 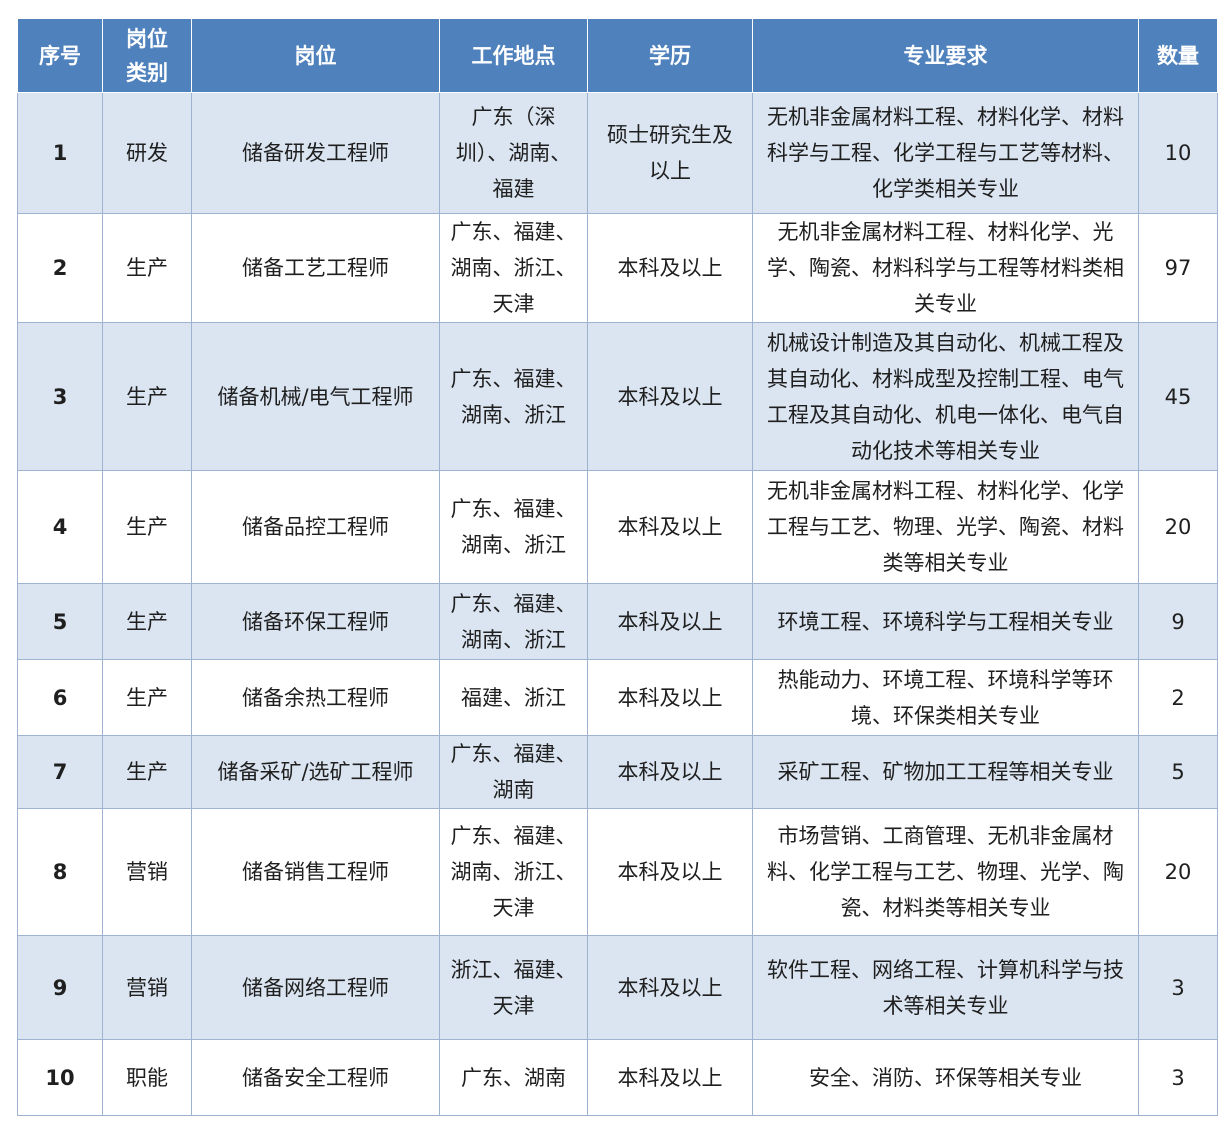 I want to click on cell-education: 硕士研究生及以上, so click(x=670, y=153).